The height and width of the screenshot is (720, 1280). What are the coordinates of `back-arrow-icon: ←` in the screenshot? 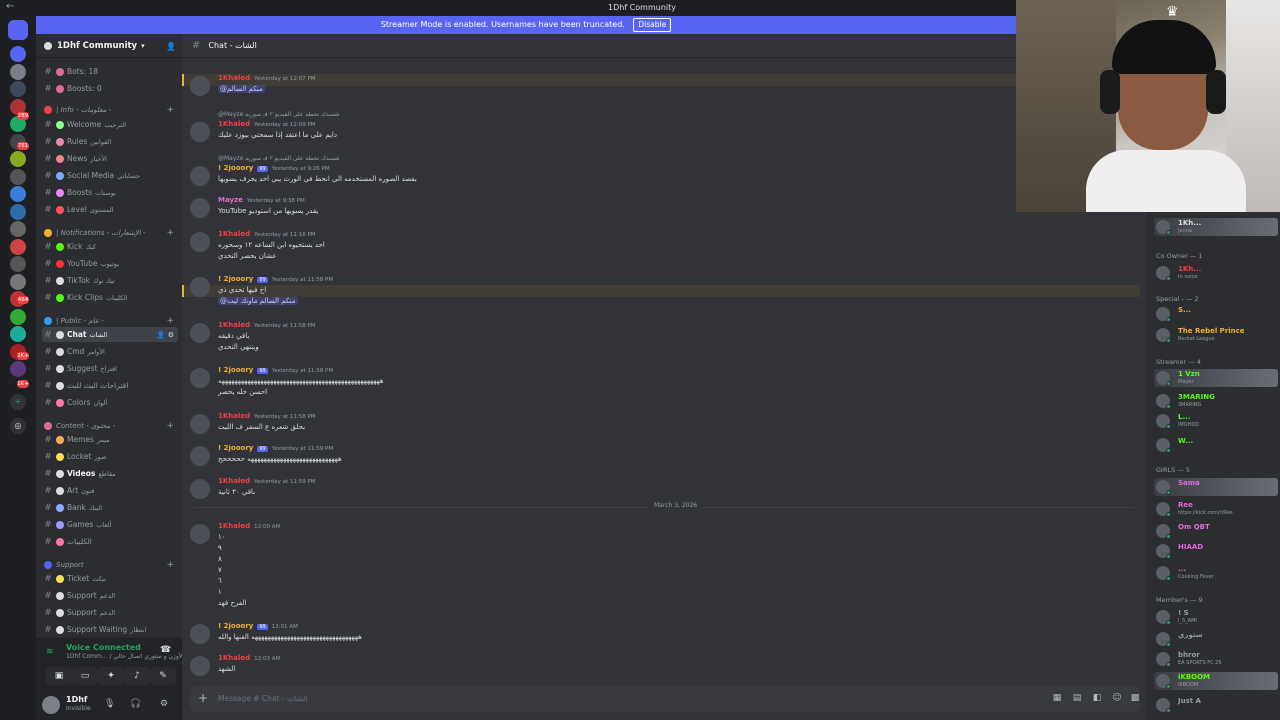 It's located at (10, 6).